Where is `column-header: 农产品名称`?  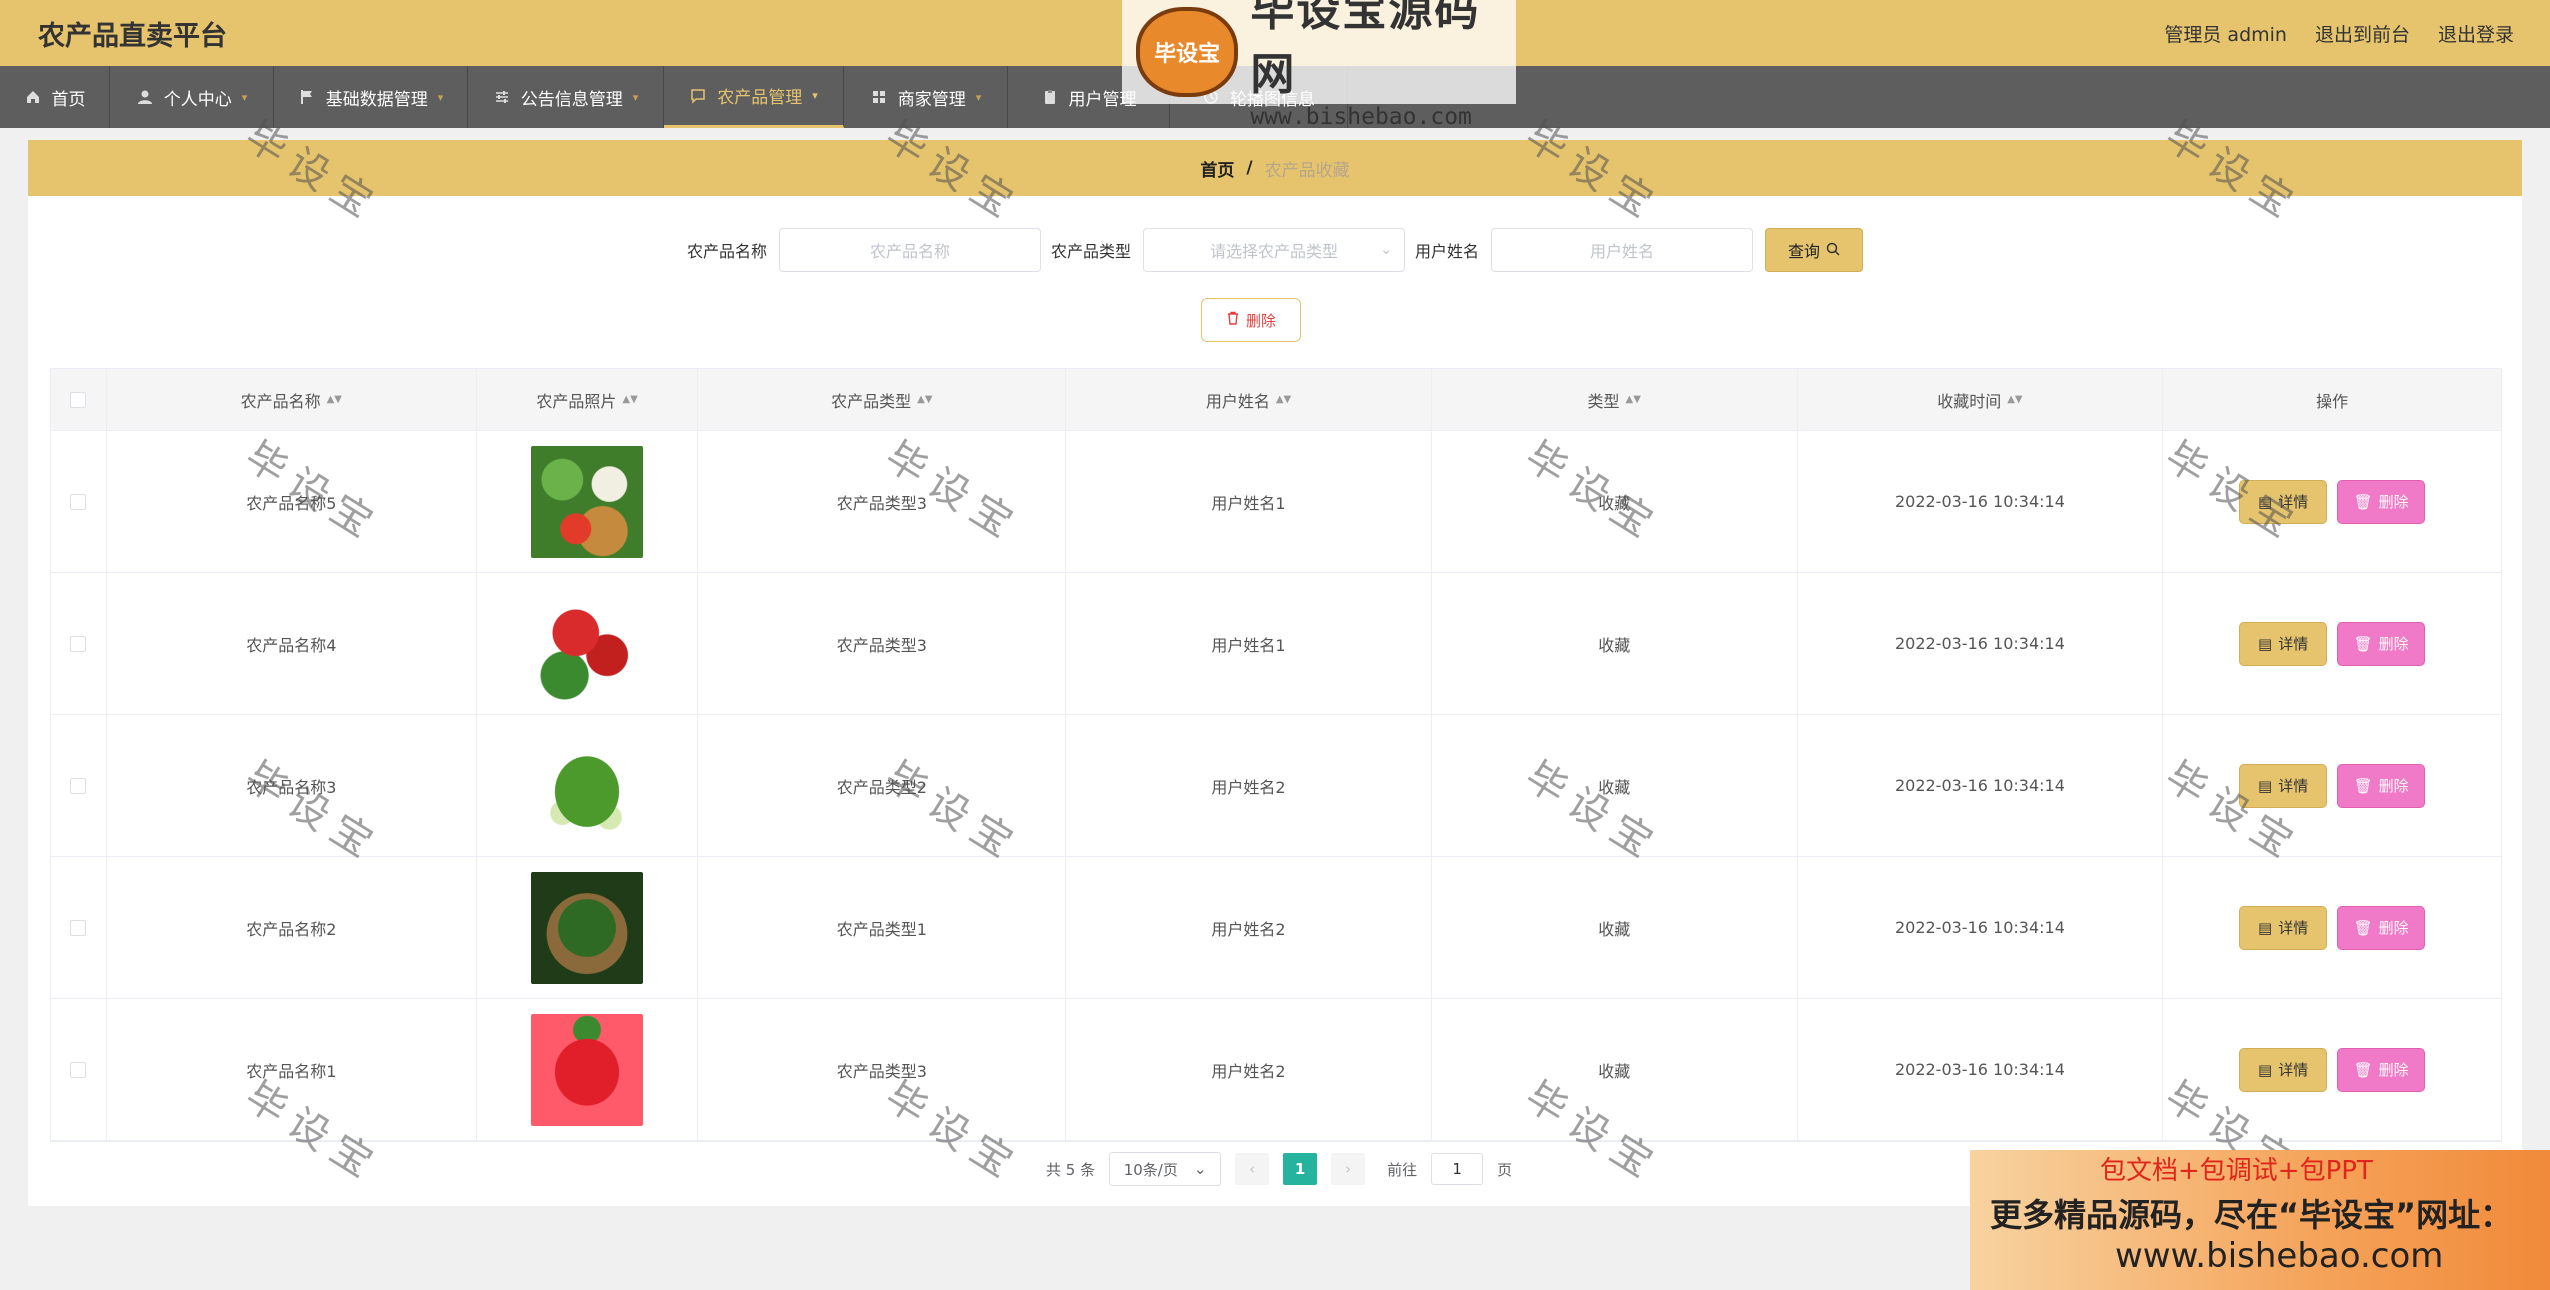
column-header: 农产品名称 is located at coordinates (280, 401).